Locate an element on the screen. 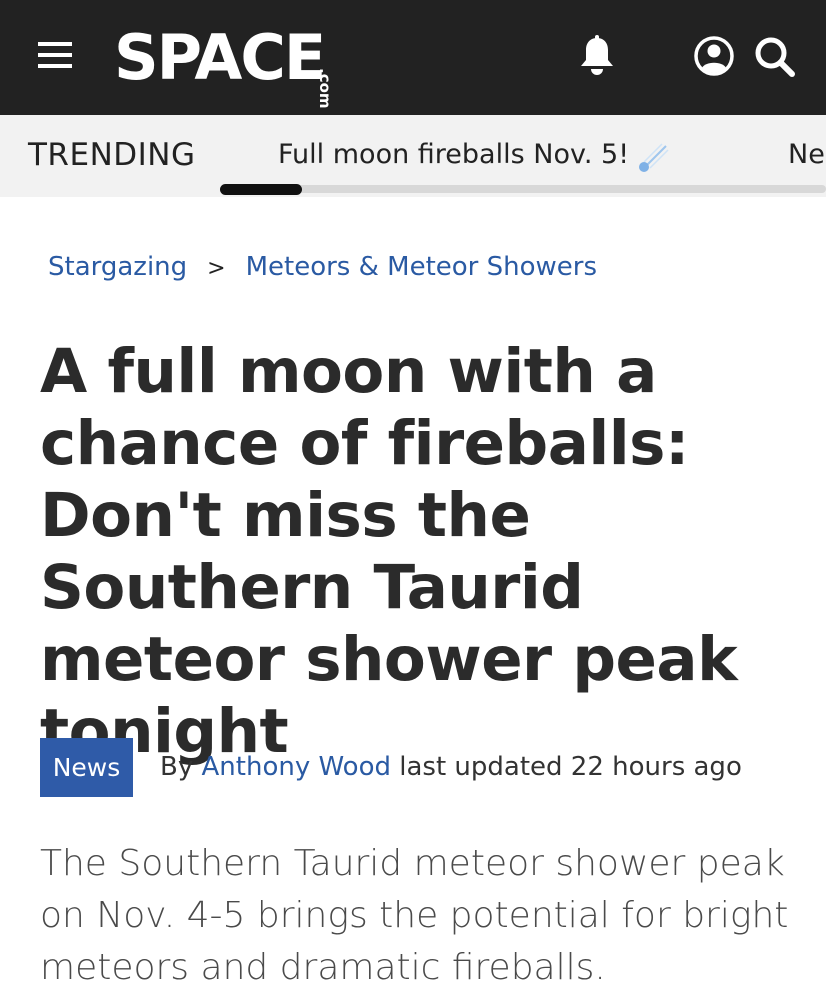 Image resolution: width=826 pixels, height=1000 pixels. trending-scroll-thumb is located at coordinates (261, 189).